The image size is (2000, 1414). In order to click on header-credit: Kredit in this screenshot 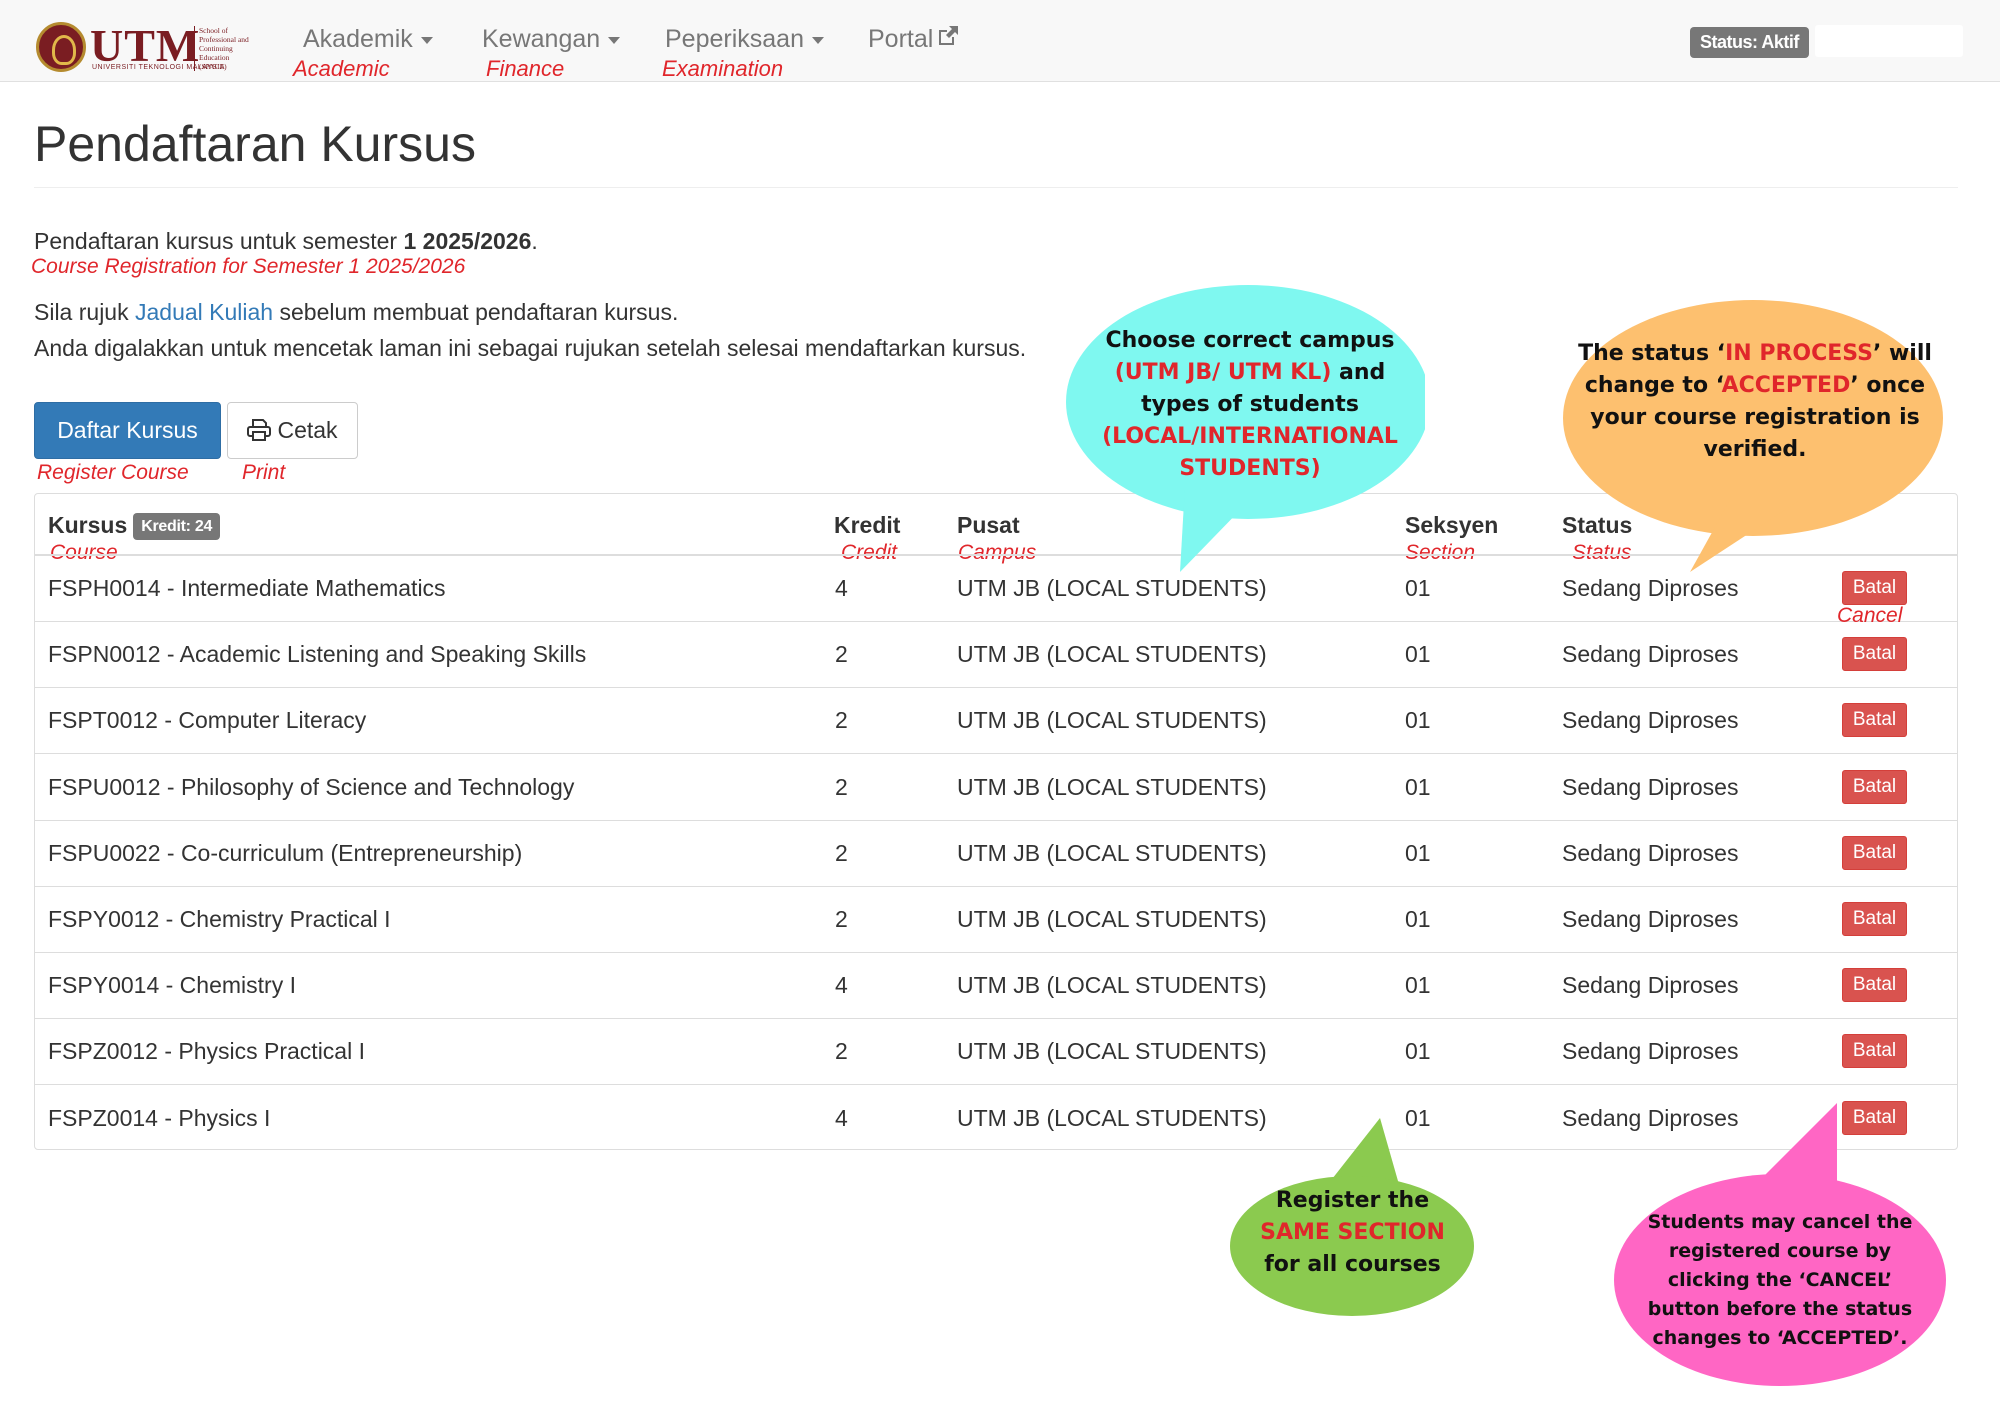, I will do `click(867, 525)`.